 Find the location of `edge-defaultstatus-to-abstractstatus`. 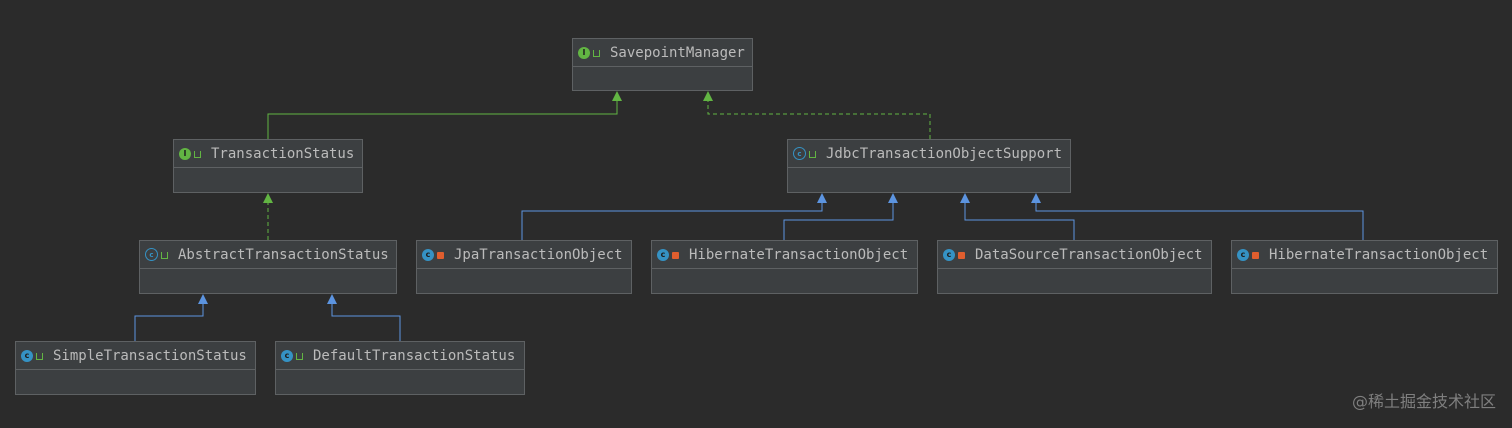

edge-defaultstatus-to-abstractstatus is located at coordinates (366, 321).